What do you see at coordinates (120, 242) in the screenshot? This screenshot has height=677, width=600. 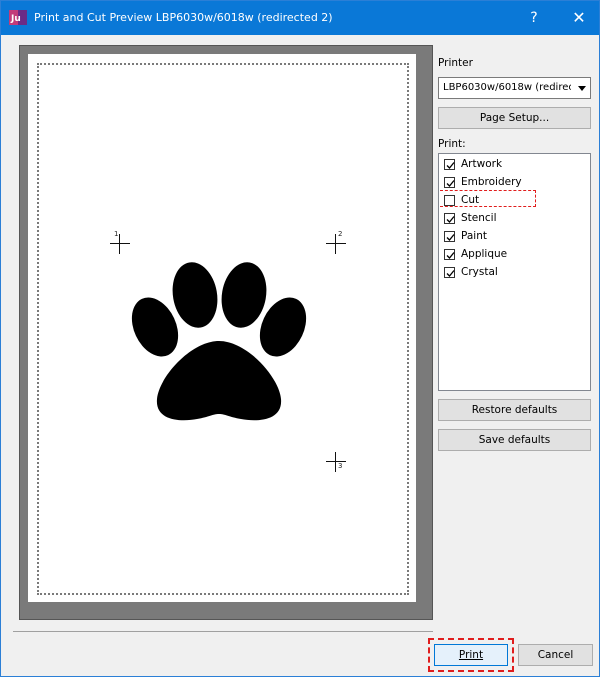 I see `registration-mark-1: 1` at bounding box center [120, 242].